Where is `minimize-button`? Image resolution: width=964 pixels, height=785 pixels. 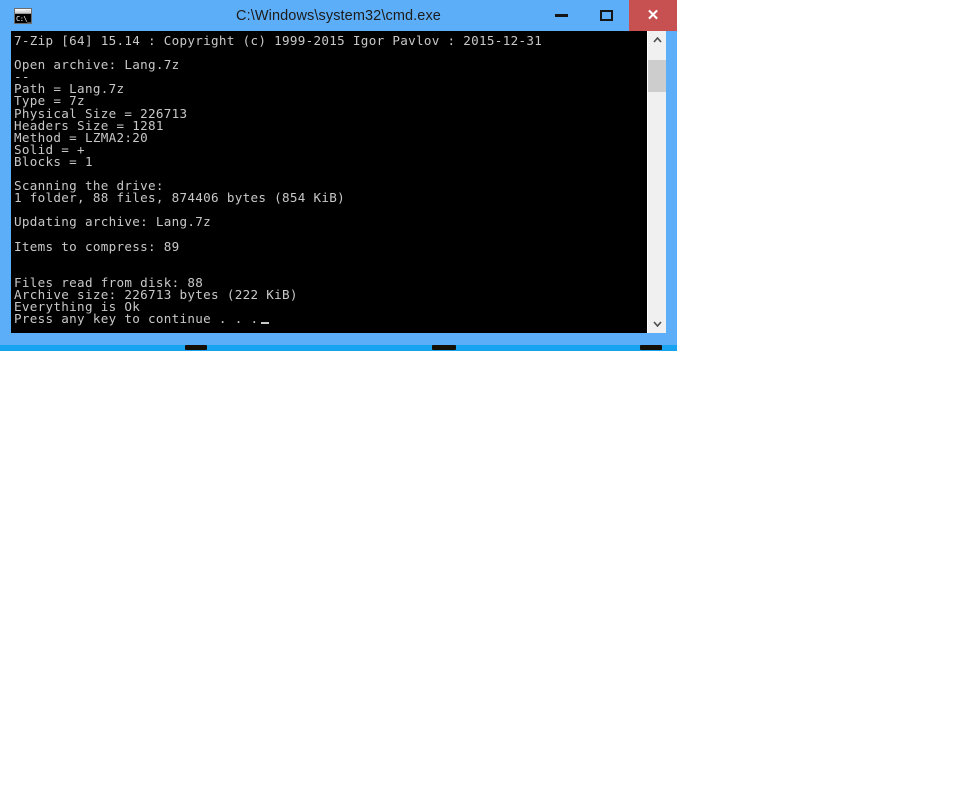
minimize-button is located at coordinates (561, 15).